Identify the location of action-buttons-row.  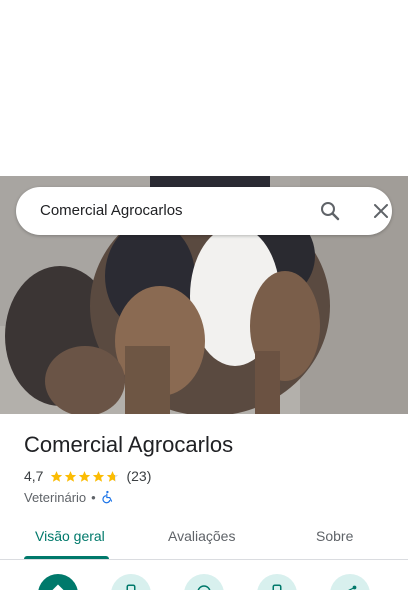
(204, 575).